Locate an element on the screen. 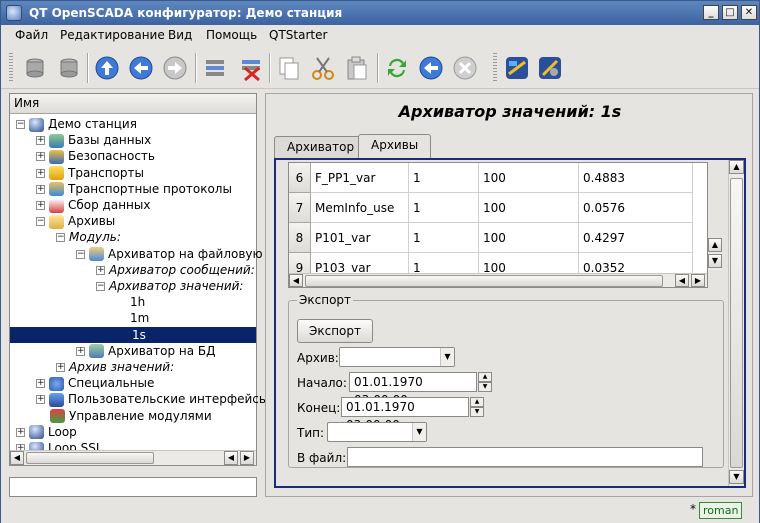 The image size is (760, 523). content-vertical-scrollbar: ▲ ▼ is located at coordinates (736, 323).